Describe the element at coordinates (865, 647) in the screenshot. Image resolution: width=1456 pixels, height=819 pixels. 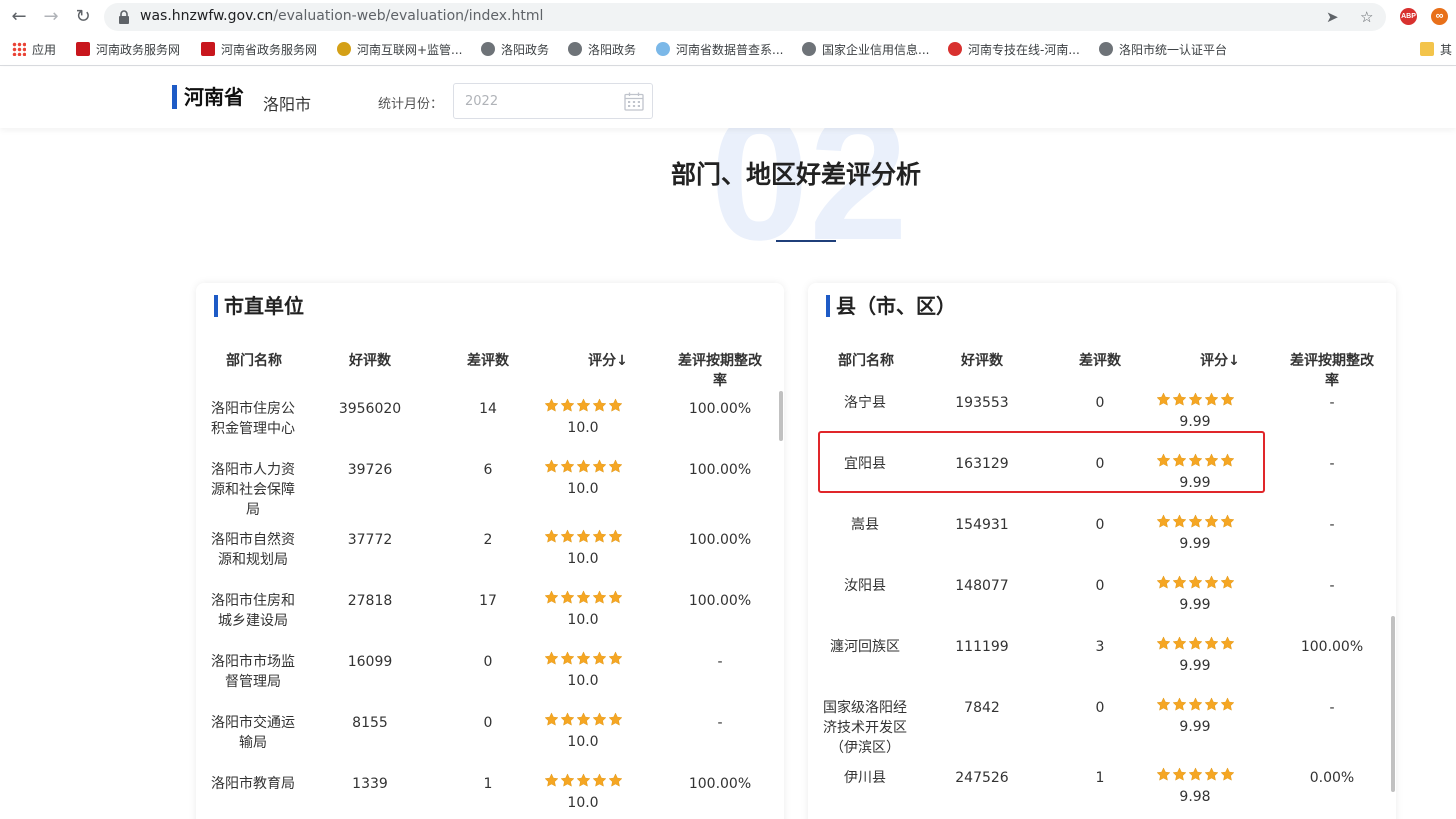
I see `department-name: 瀍河回族区` at that location.